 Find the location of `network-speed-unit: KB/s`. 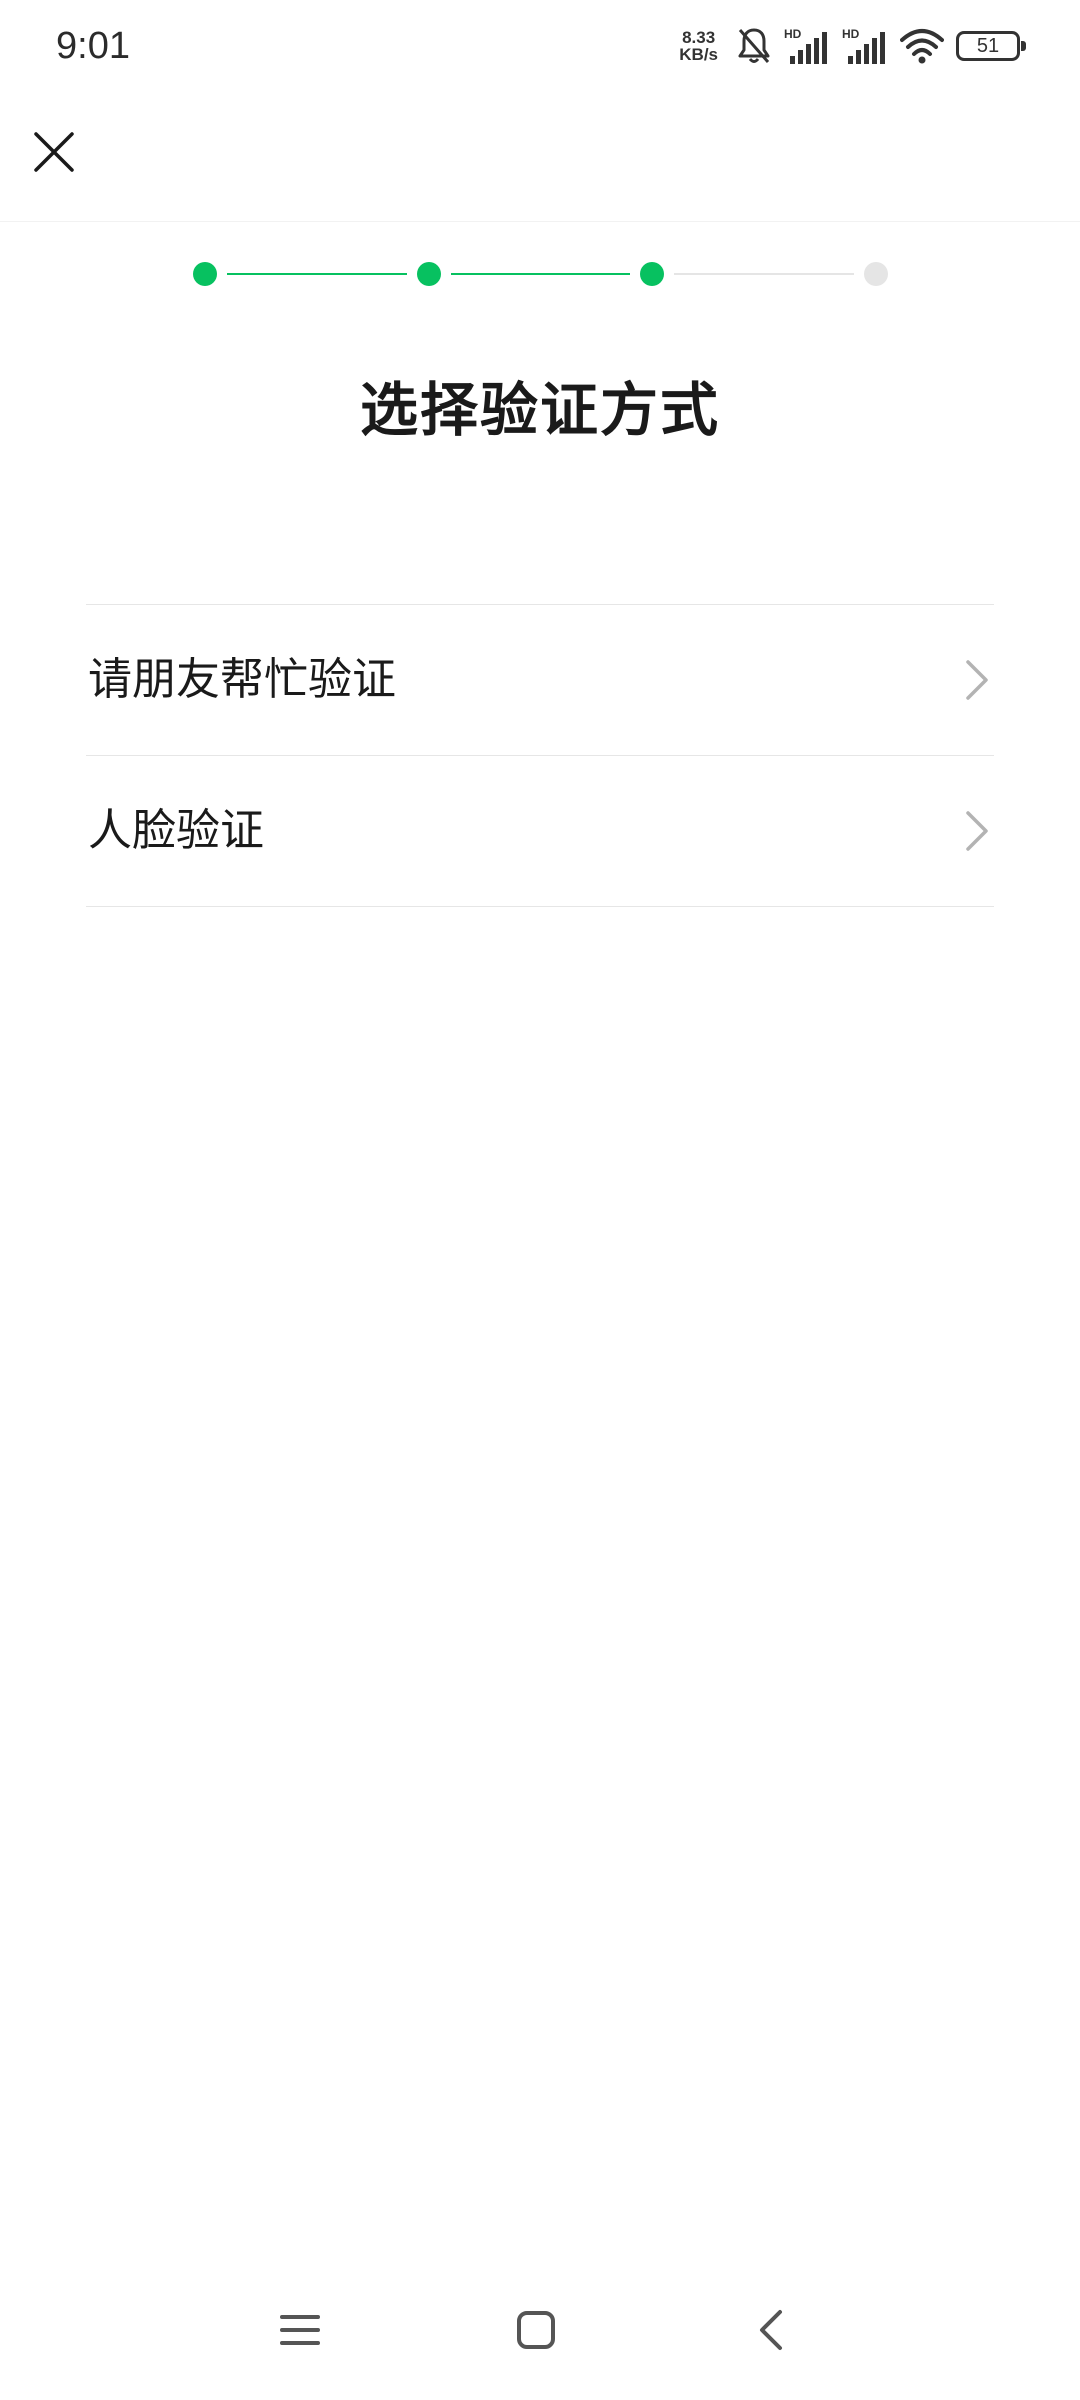

network-speed-unit: KB/s is located at coordinates (698, 54).